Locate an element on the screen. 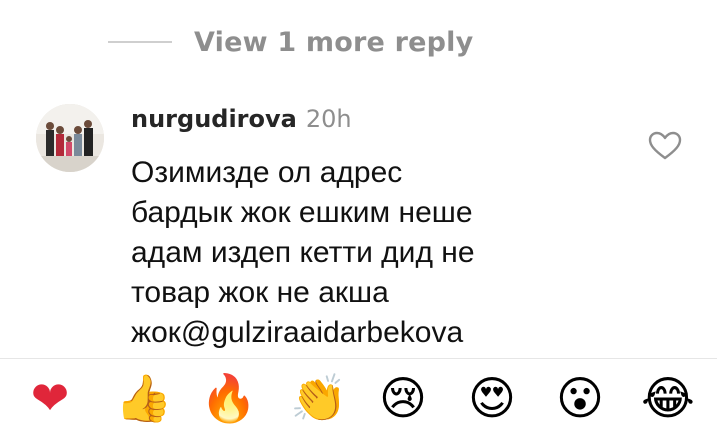  emoji-reaction-bar: ❤ 👍 🔥 👏 😢 😍 😮 😂 is located at coordinates (358, 397).